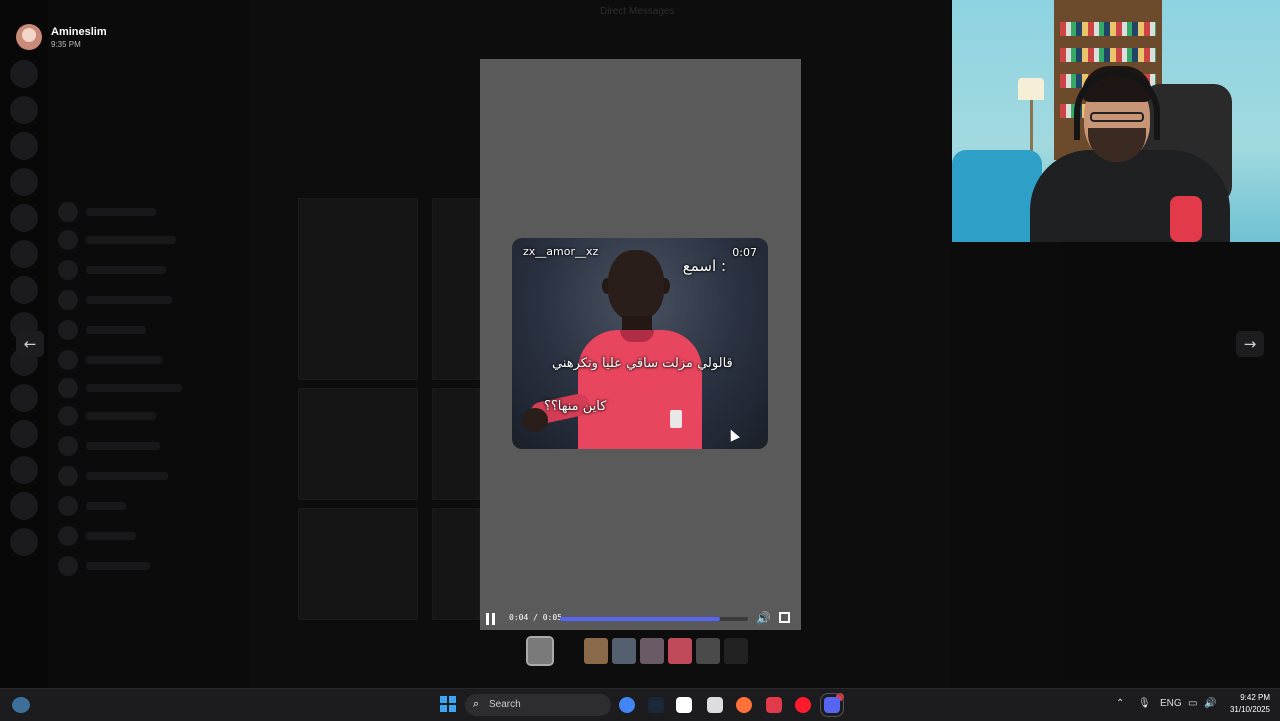 The image size is (1280, 721). I want to click on webcam-overlay, so click(1116, 121).